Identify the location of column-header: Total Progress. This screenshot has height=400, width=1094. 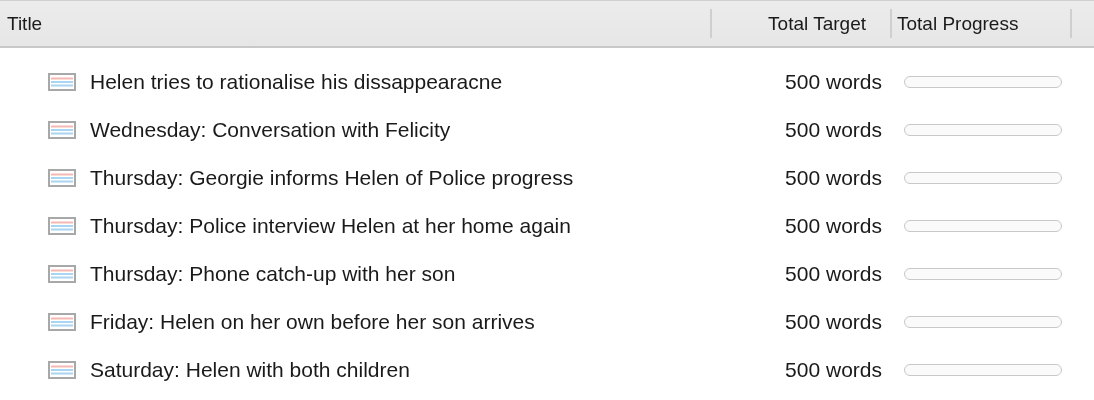
(982, 23).